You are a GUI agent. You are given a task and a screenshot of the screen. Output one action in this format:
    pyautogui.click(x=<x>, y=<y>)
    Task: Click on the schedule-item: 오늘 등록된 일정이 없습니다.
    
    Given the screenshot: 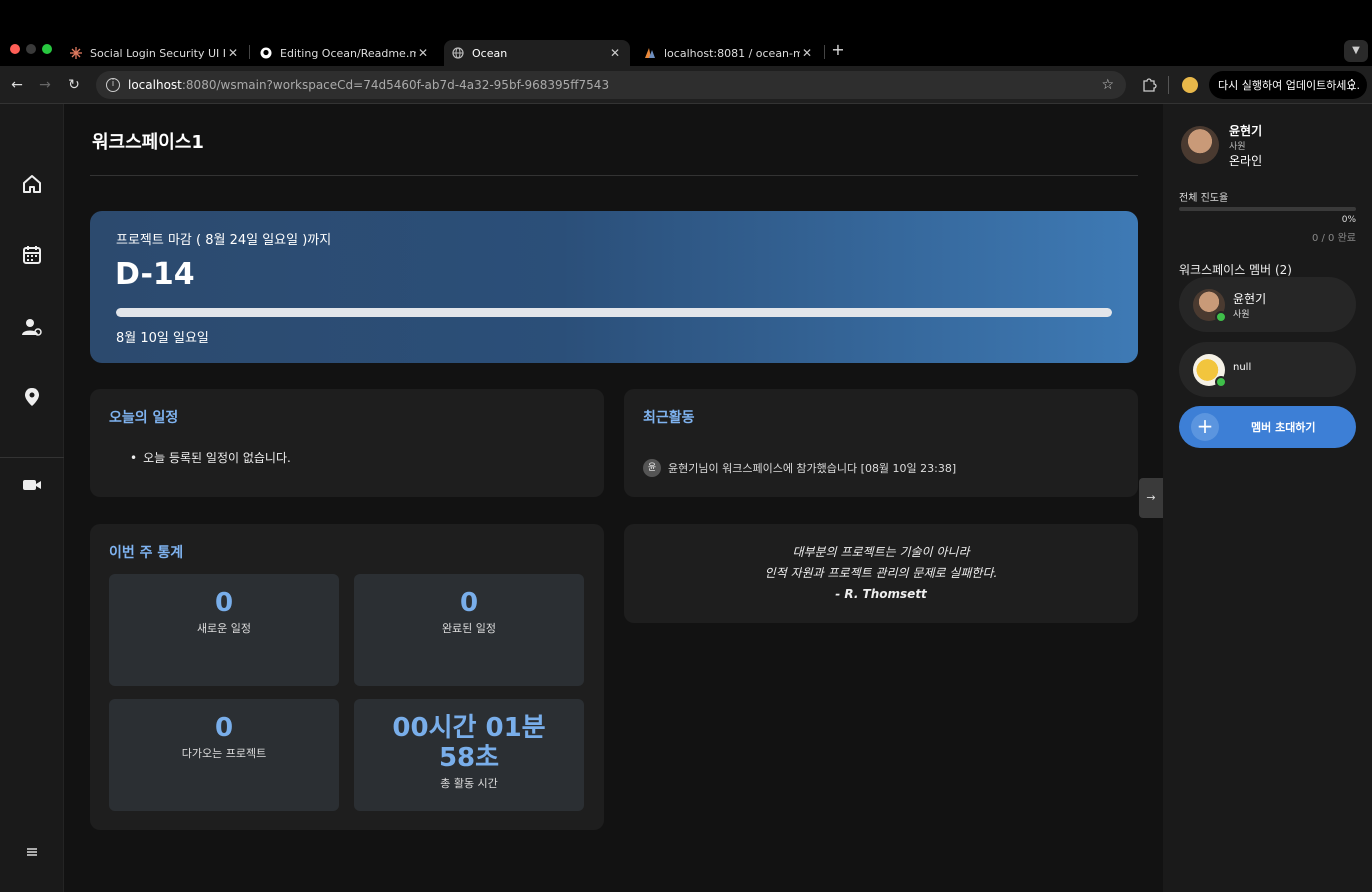 What is the action you would take?
    pyautogui.click(x=210, y=457)
    